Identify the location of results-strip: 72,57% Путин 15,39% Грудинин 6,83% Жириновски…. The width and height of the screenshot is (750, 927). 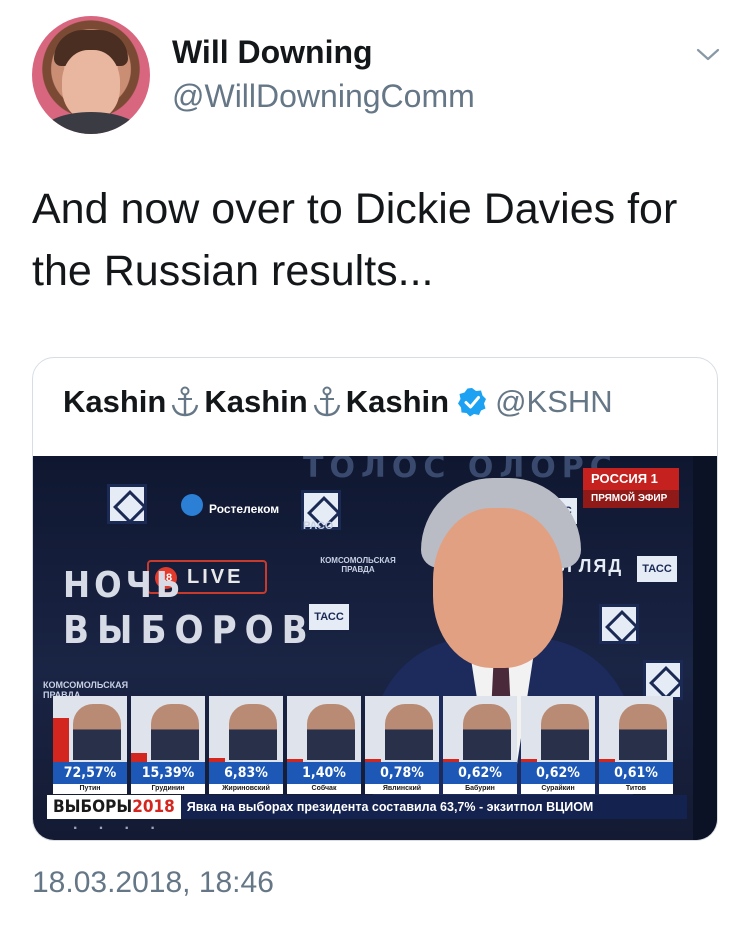
(373, 745).